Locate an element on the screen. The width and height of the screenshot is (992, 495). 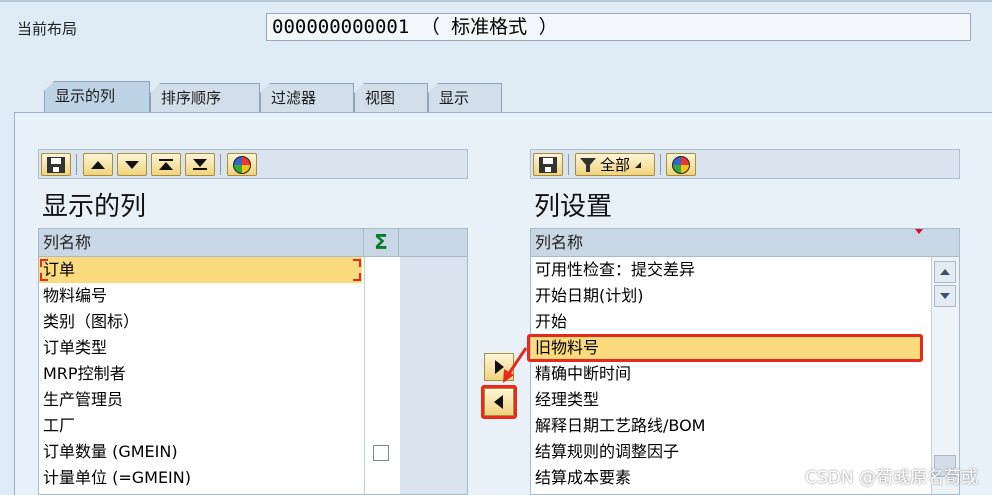
list-item: 订单数量 (GMEIN) is located at coordinates (108, 452).